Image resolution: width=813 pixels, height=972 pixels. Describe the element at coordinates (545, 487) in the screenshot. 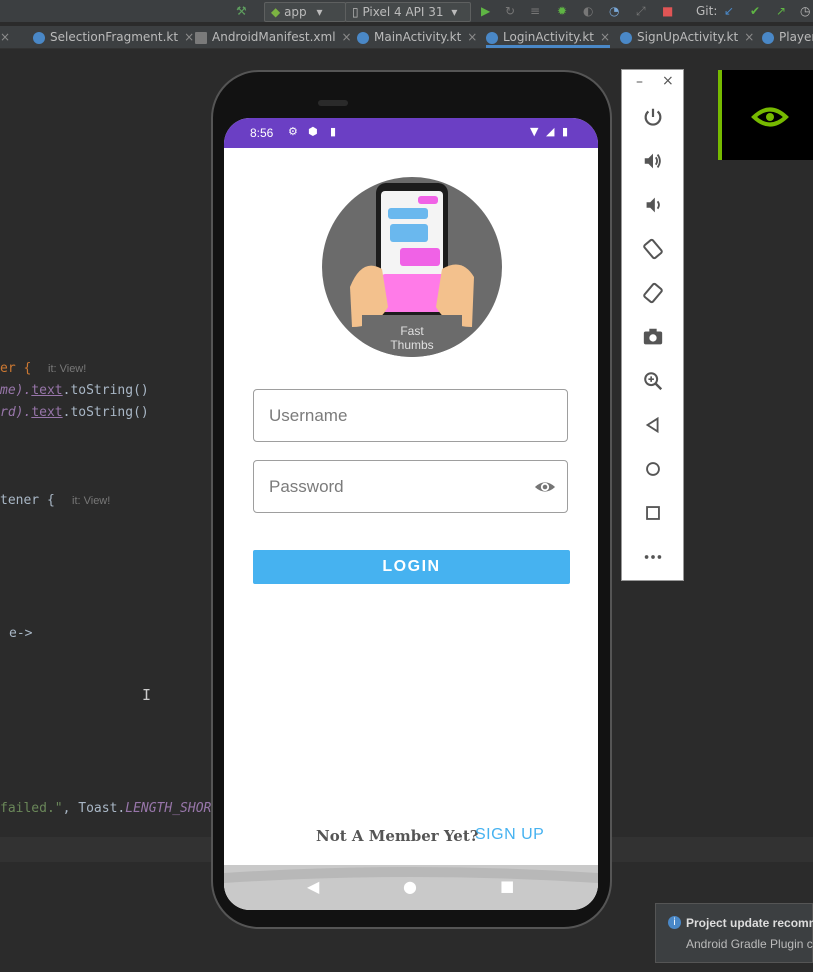

I see `eye-icon` at that location.